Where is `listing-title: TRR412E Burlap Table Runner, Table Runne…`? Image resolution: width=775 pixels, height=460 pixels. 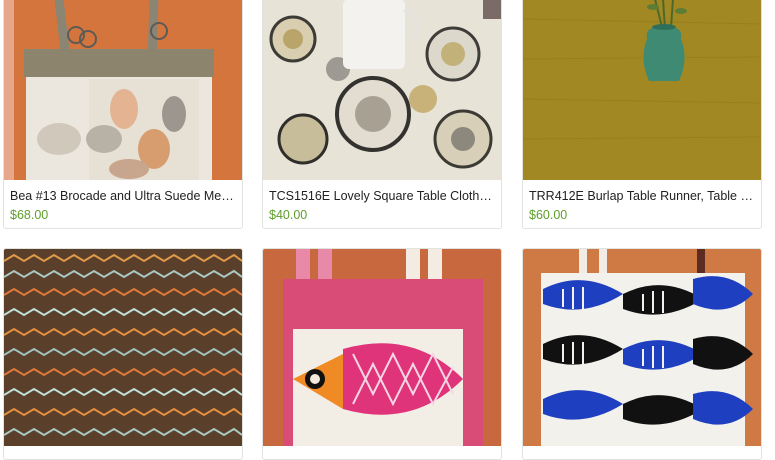 listing-title: TRR412E Burlap Table Runner, Table Runne… is located at coordinates (642, 196).